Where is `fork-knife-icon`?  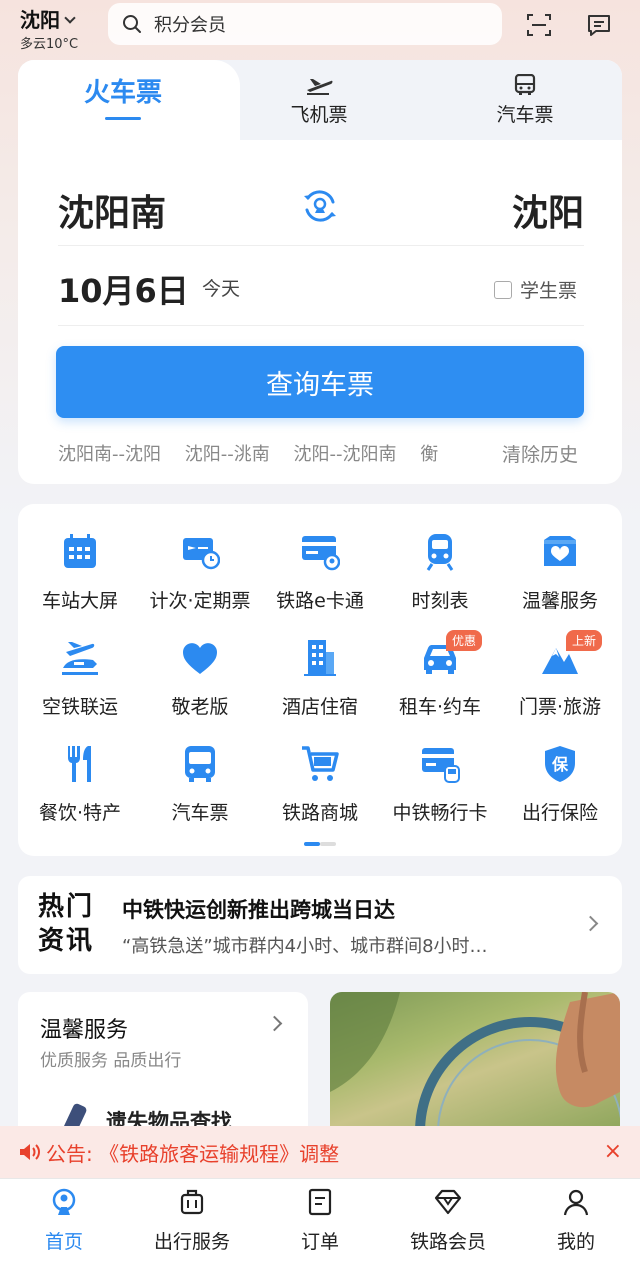 fork-knife-icon is located at coordinates (79, 764).